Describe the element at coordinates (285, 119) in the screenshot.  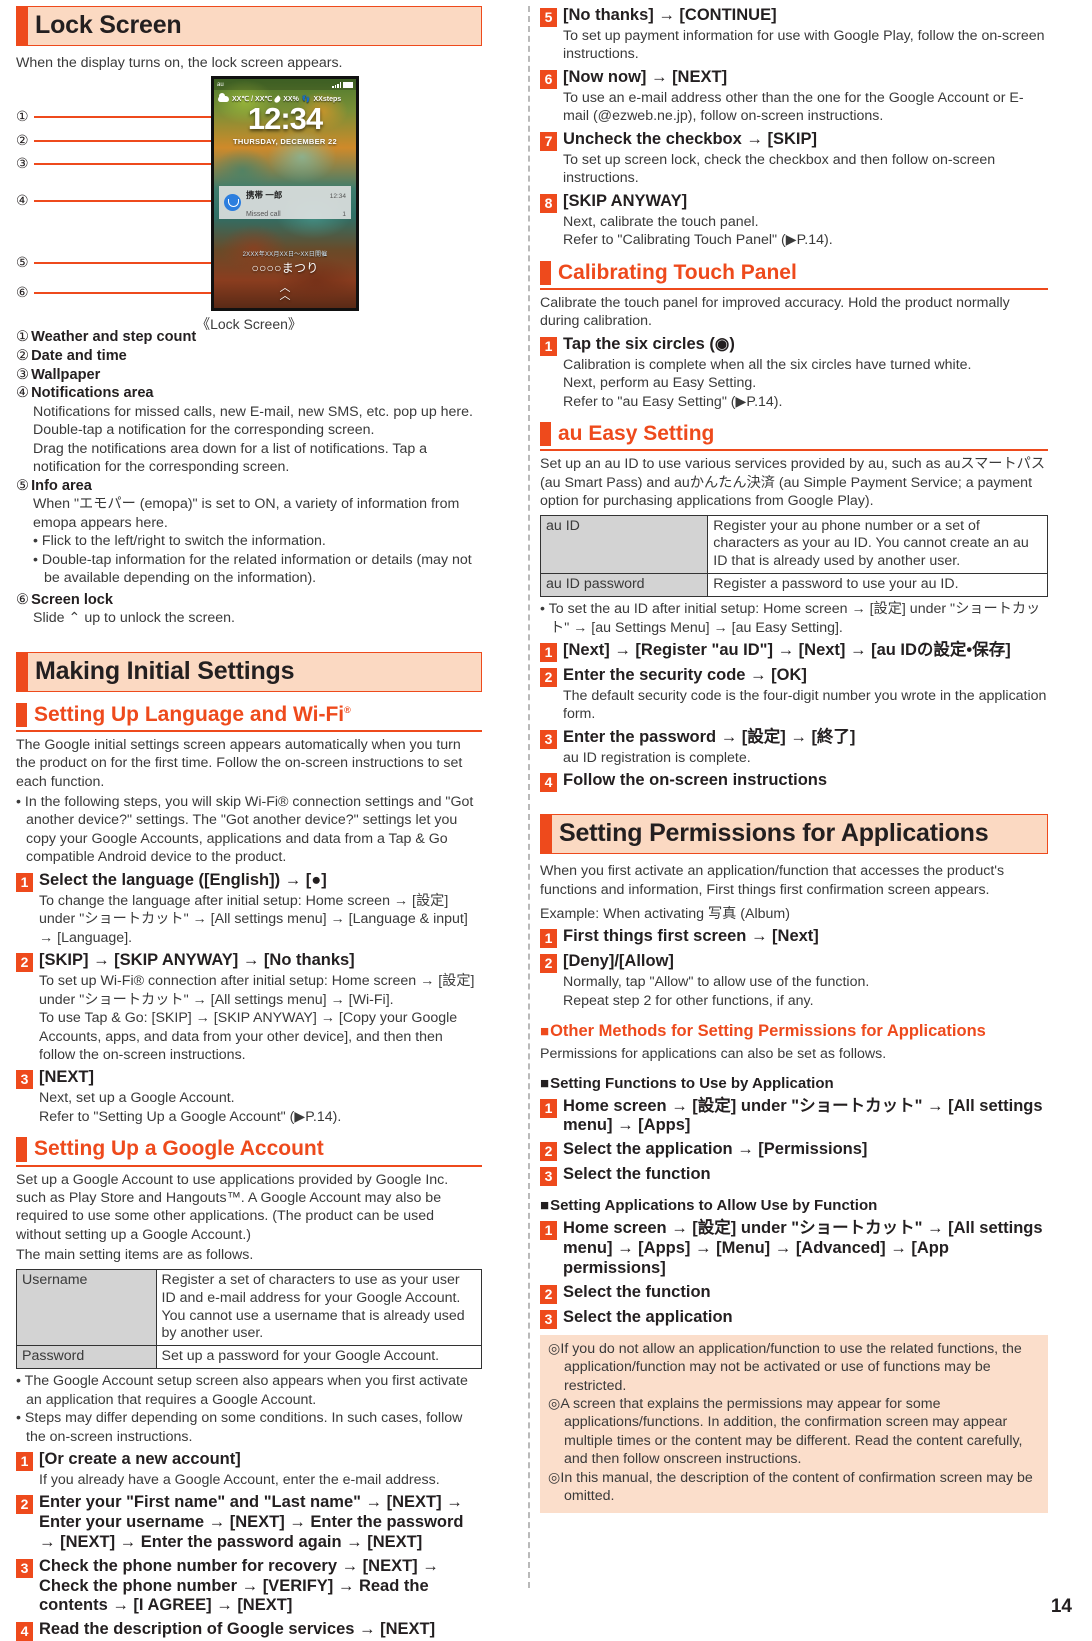
I see `lock-clock: 12:34` at that location.